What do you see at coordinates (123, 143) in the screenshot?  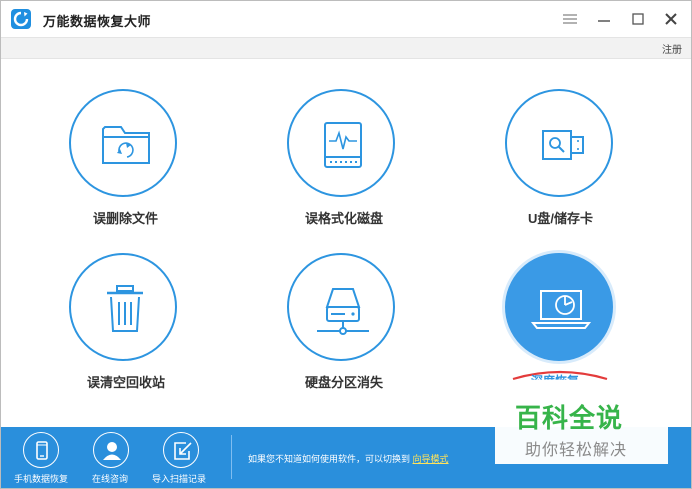 I see `deleted-files-icon` at bounding box center [123, 143].